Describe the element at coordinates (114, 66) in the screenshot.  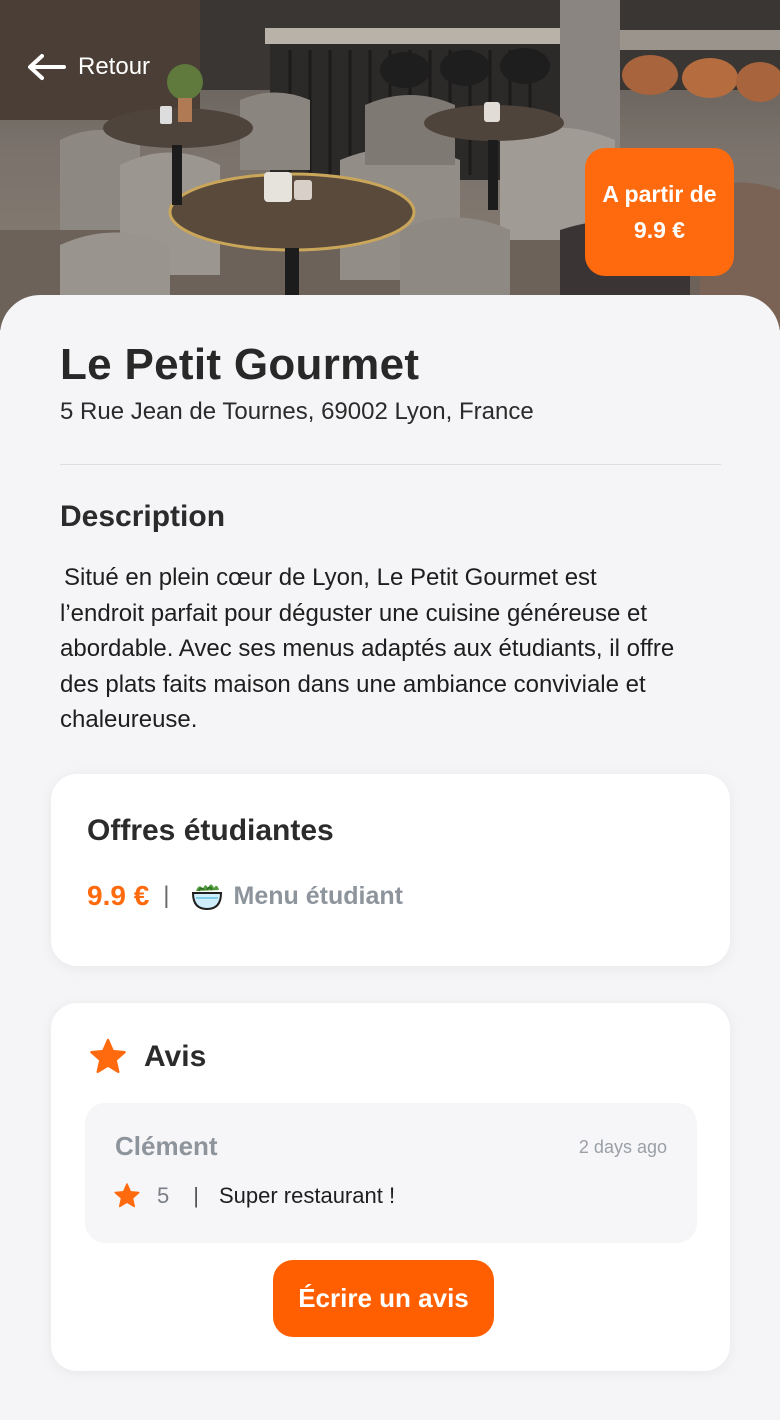
I see `back-label: Retour` at that location.